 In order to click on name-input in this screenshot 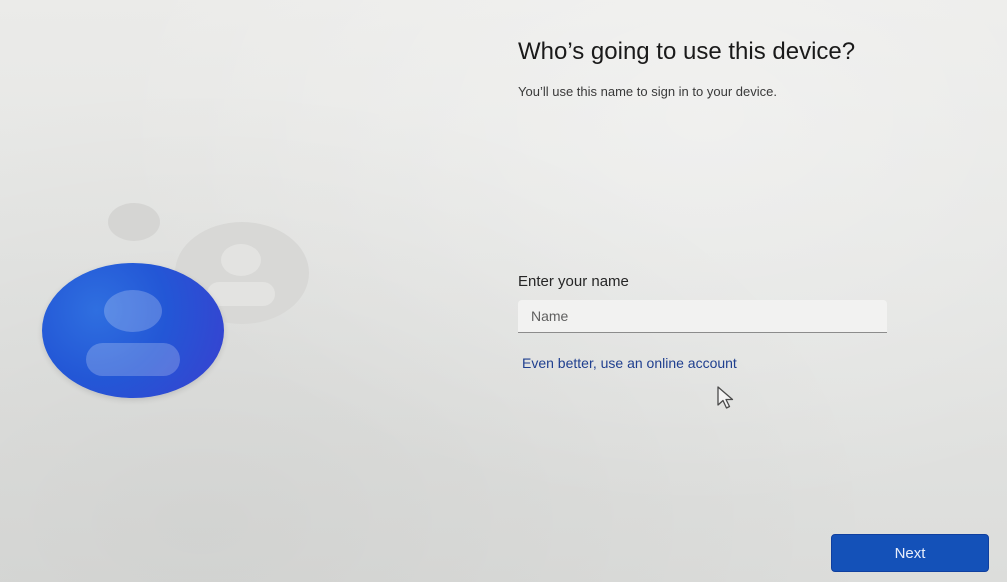, I will do `click(702, 316)`.